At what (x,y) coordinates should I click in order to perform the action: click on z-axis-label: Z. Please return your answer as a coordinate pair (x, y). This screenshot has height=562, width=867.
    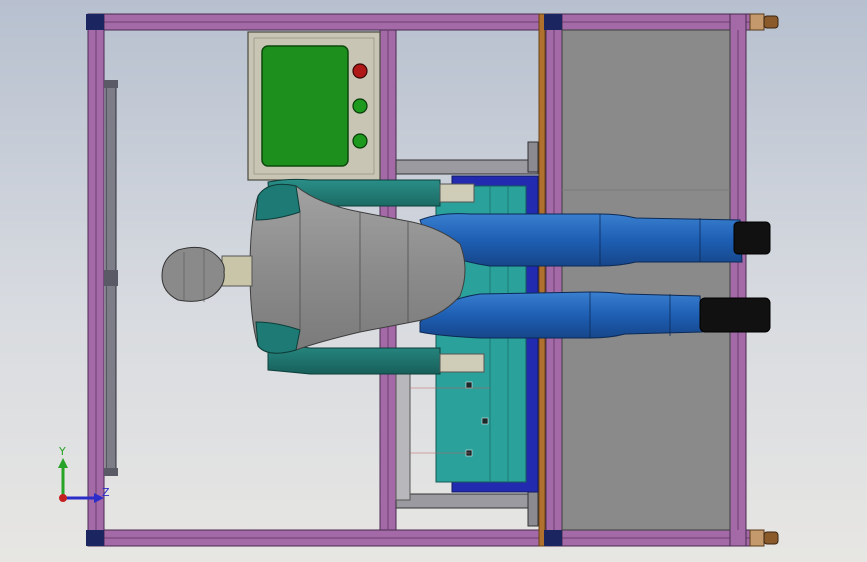
    Looking at the image, I should click on (106, 492).